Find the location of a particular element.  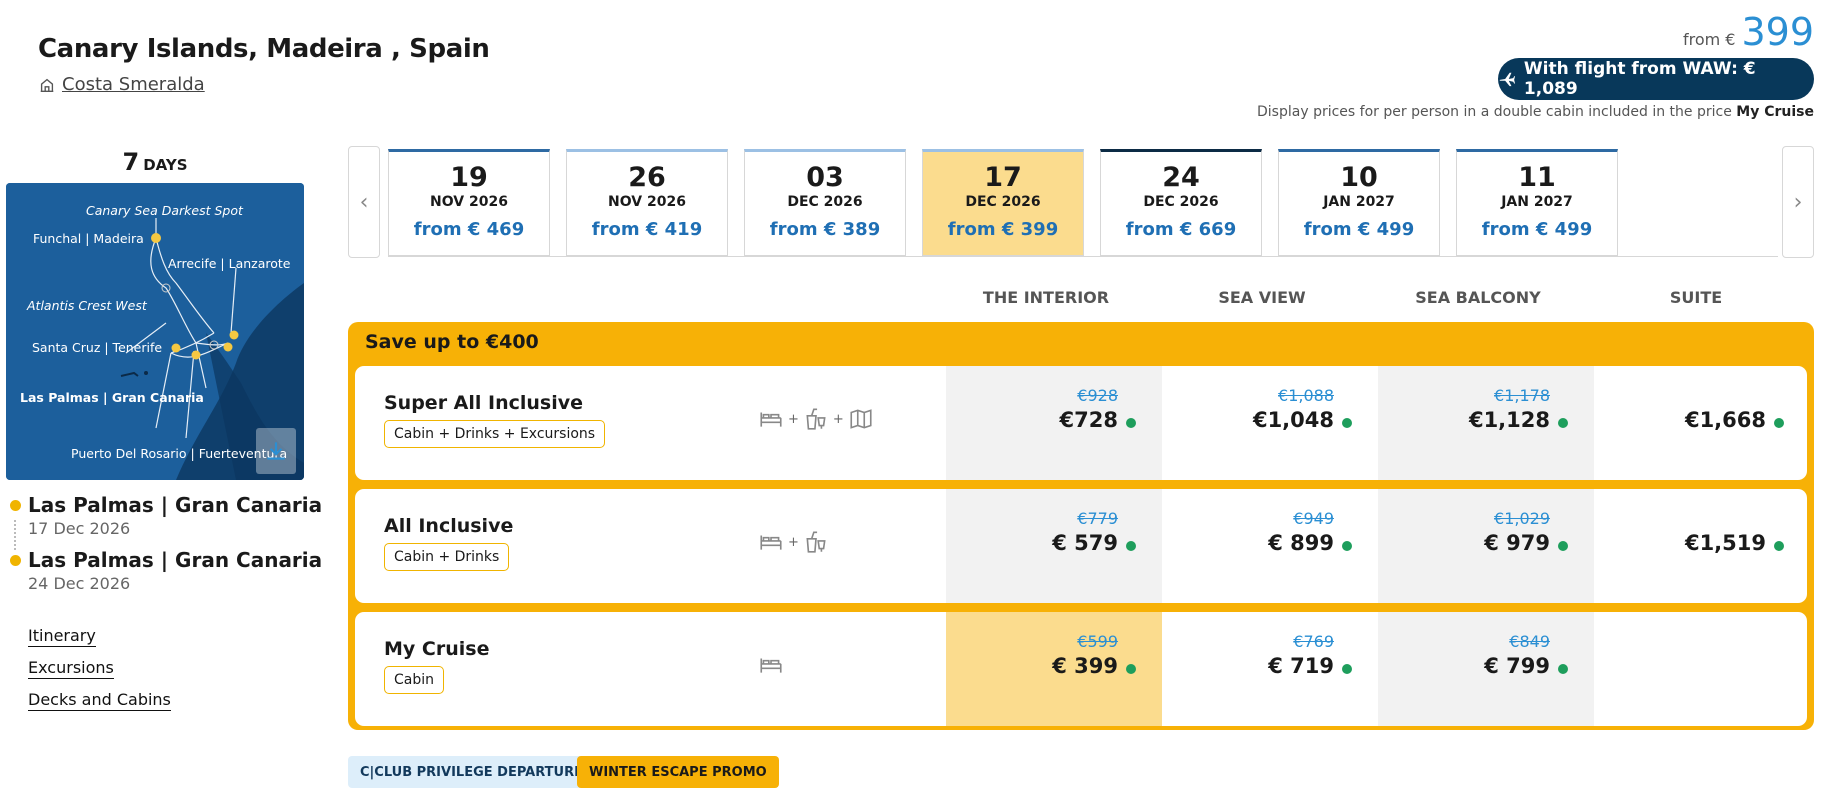

column-suite: SUITE is located at coordinates (1696, 297).